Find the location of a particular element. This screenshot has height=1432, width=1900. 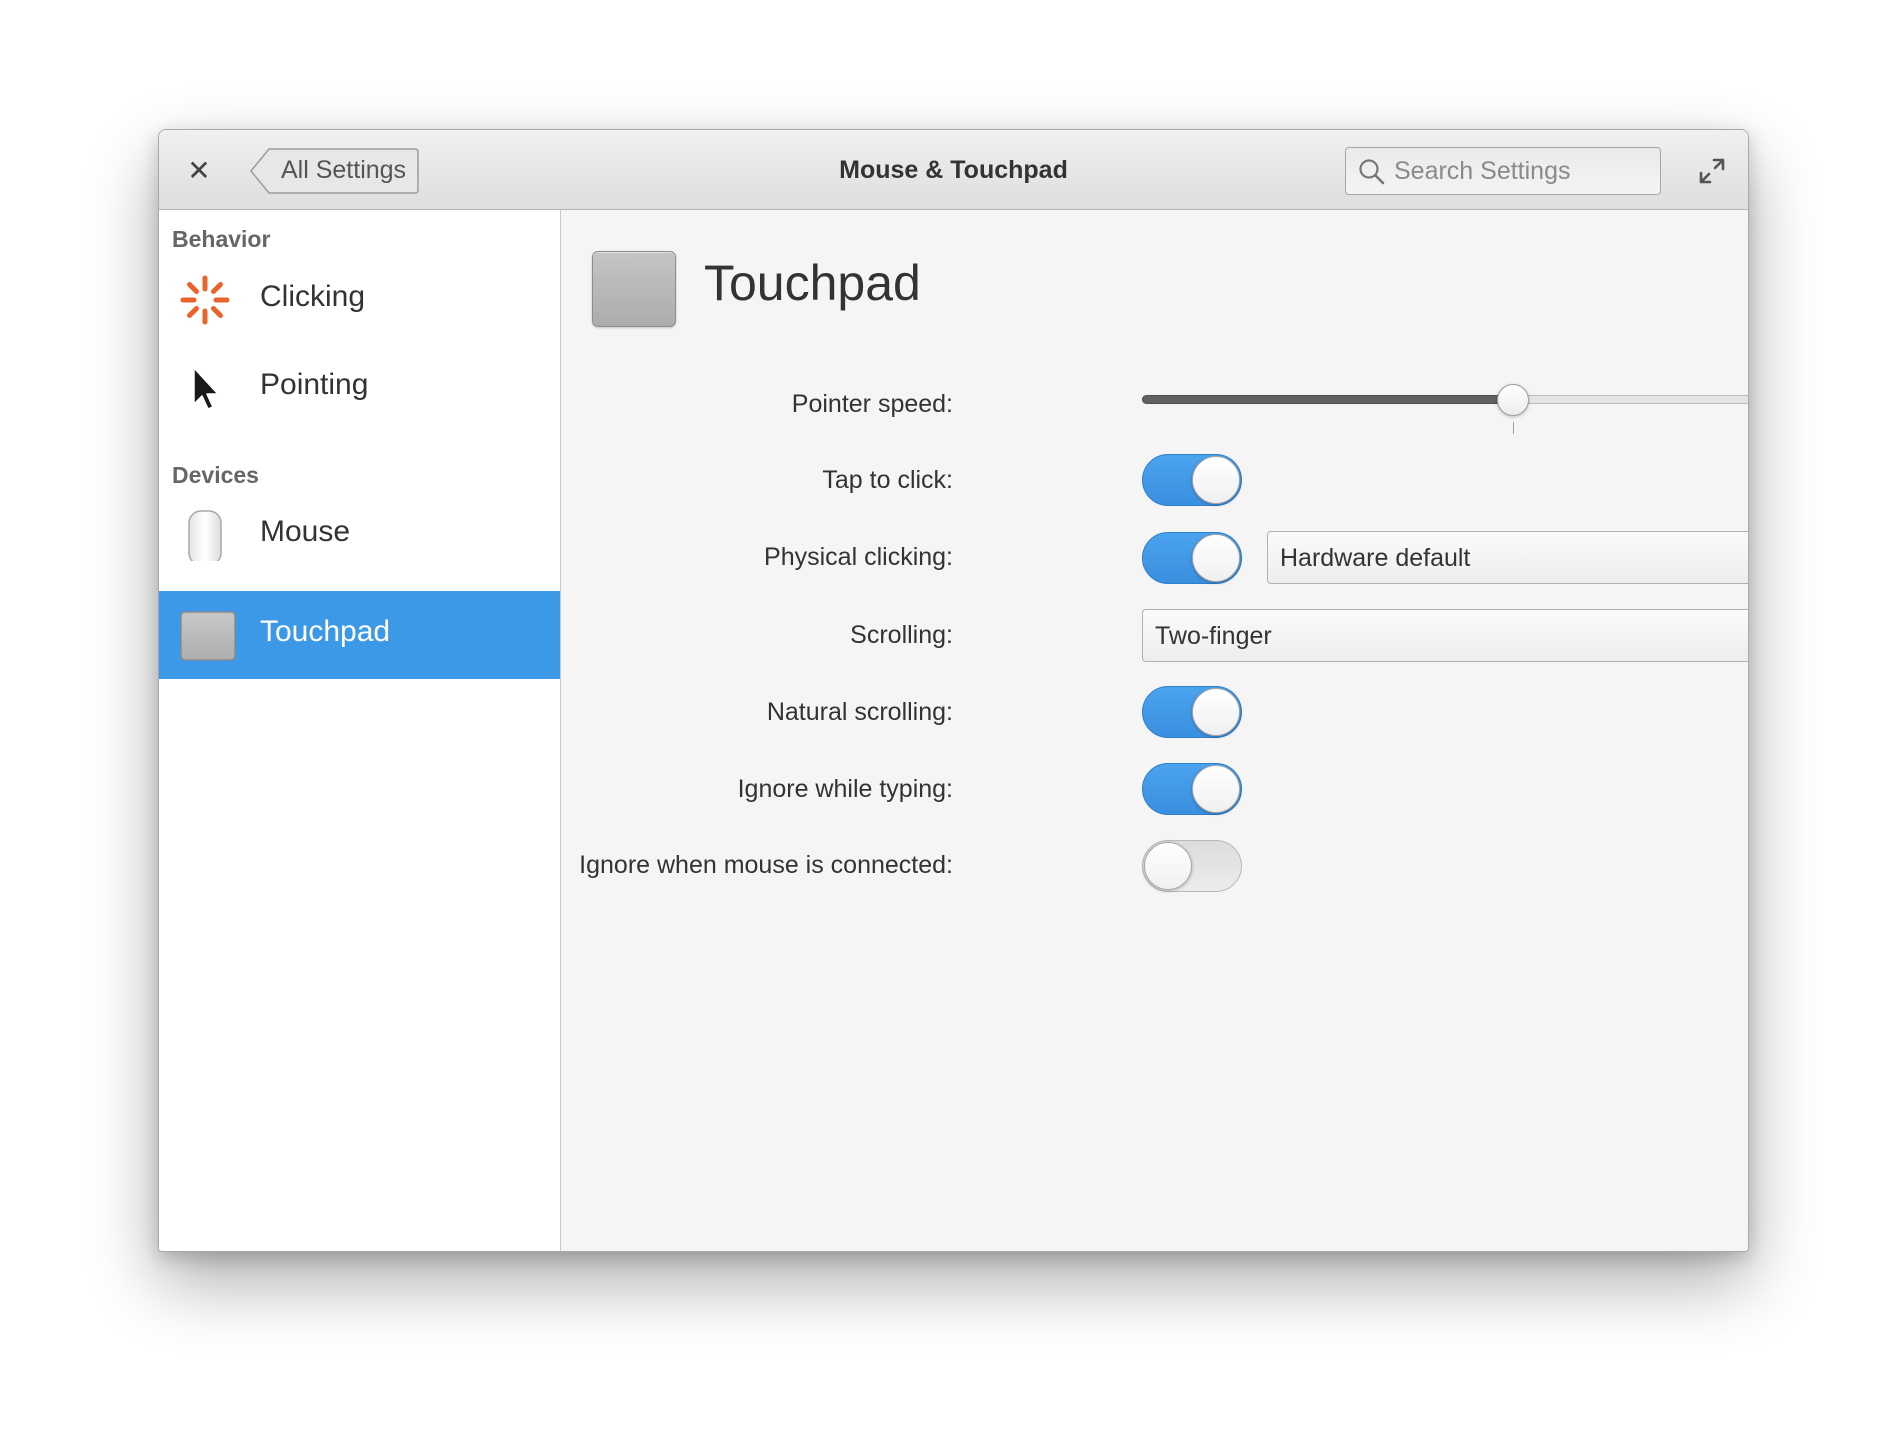

ignore-while-typing-label: Ignore while typing: is located at coordinates (845, 789).